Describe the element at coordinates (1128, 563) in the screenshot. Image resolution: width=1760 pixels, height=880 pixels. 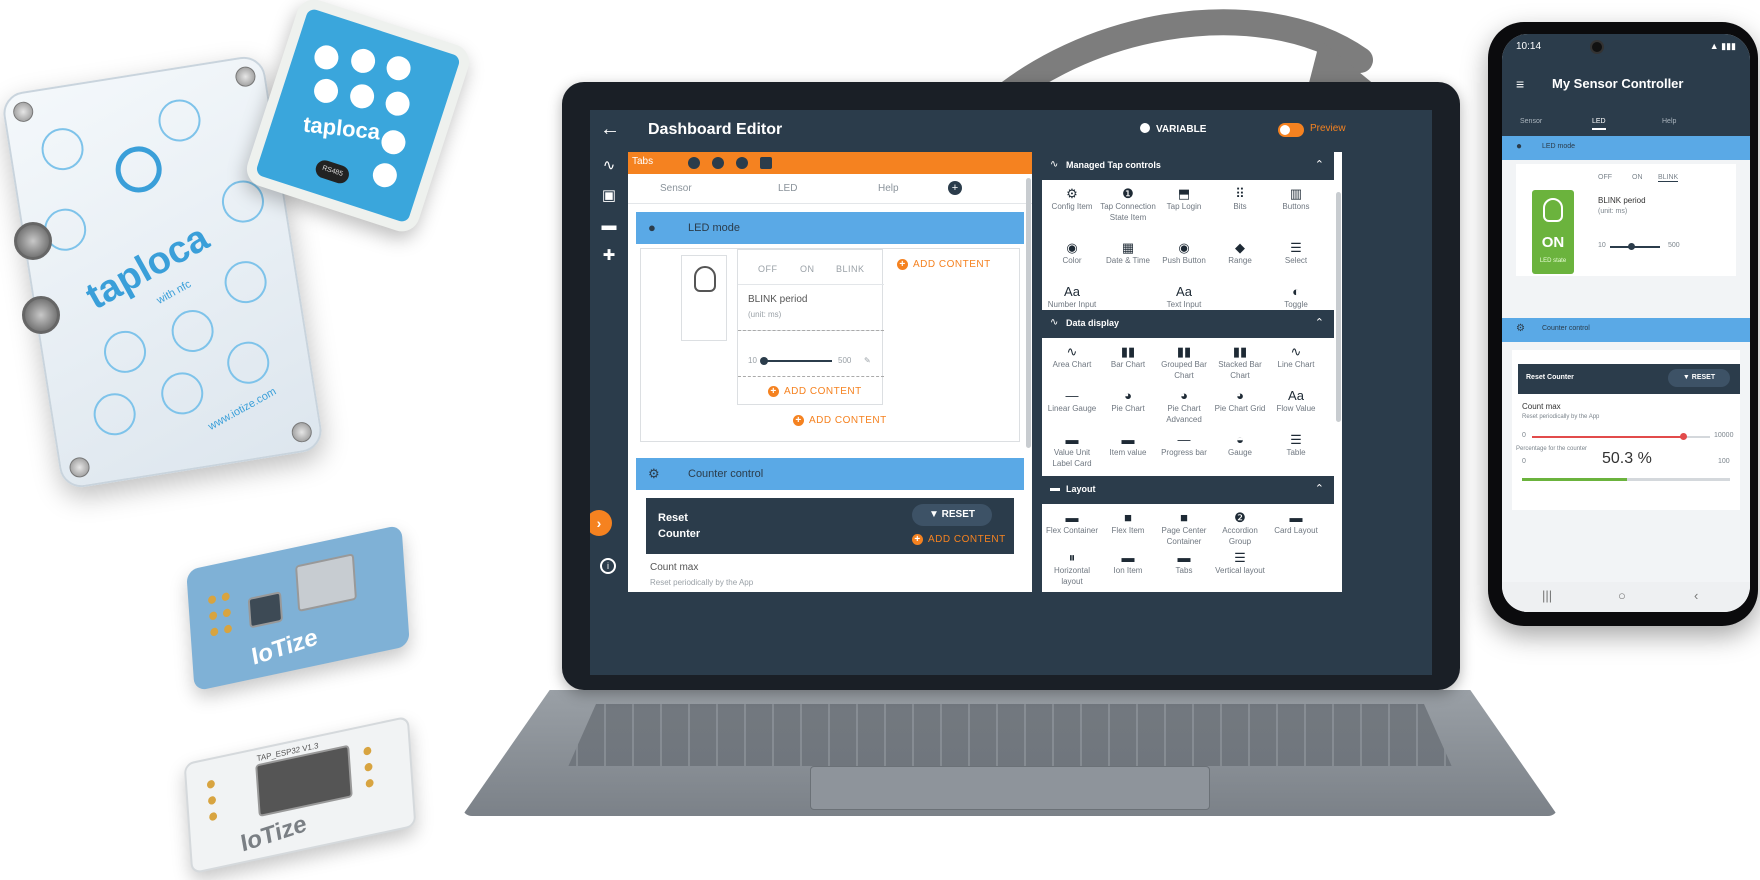
I see `control-item: ▬ Ion Item` at that location.